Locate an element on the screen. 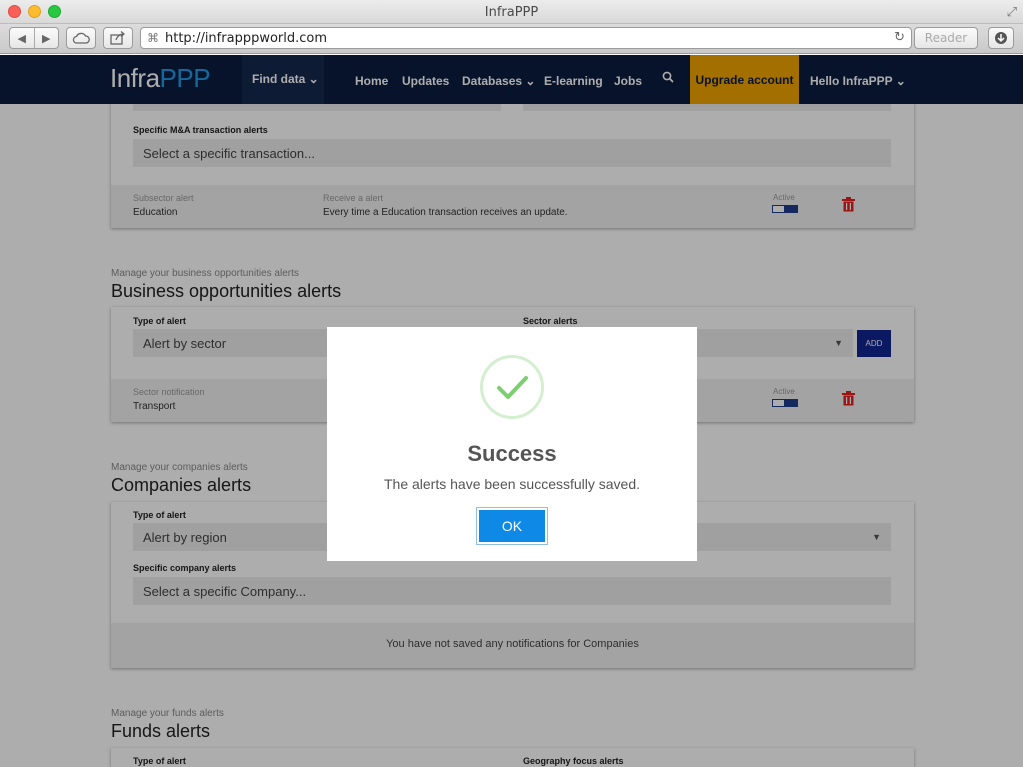 This screenshot has height=767, width=1023. back-forward-group: ◀ ▶ is located at coordinates (34, 38).